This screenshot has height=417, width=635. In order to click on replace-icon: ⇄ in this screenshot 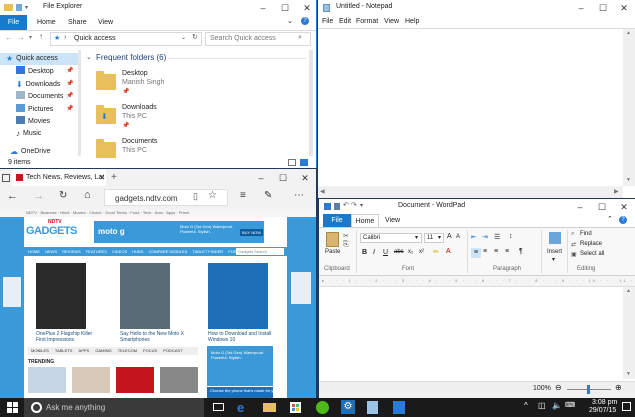, I will do `click(573, 244)`.